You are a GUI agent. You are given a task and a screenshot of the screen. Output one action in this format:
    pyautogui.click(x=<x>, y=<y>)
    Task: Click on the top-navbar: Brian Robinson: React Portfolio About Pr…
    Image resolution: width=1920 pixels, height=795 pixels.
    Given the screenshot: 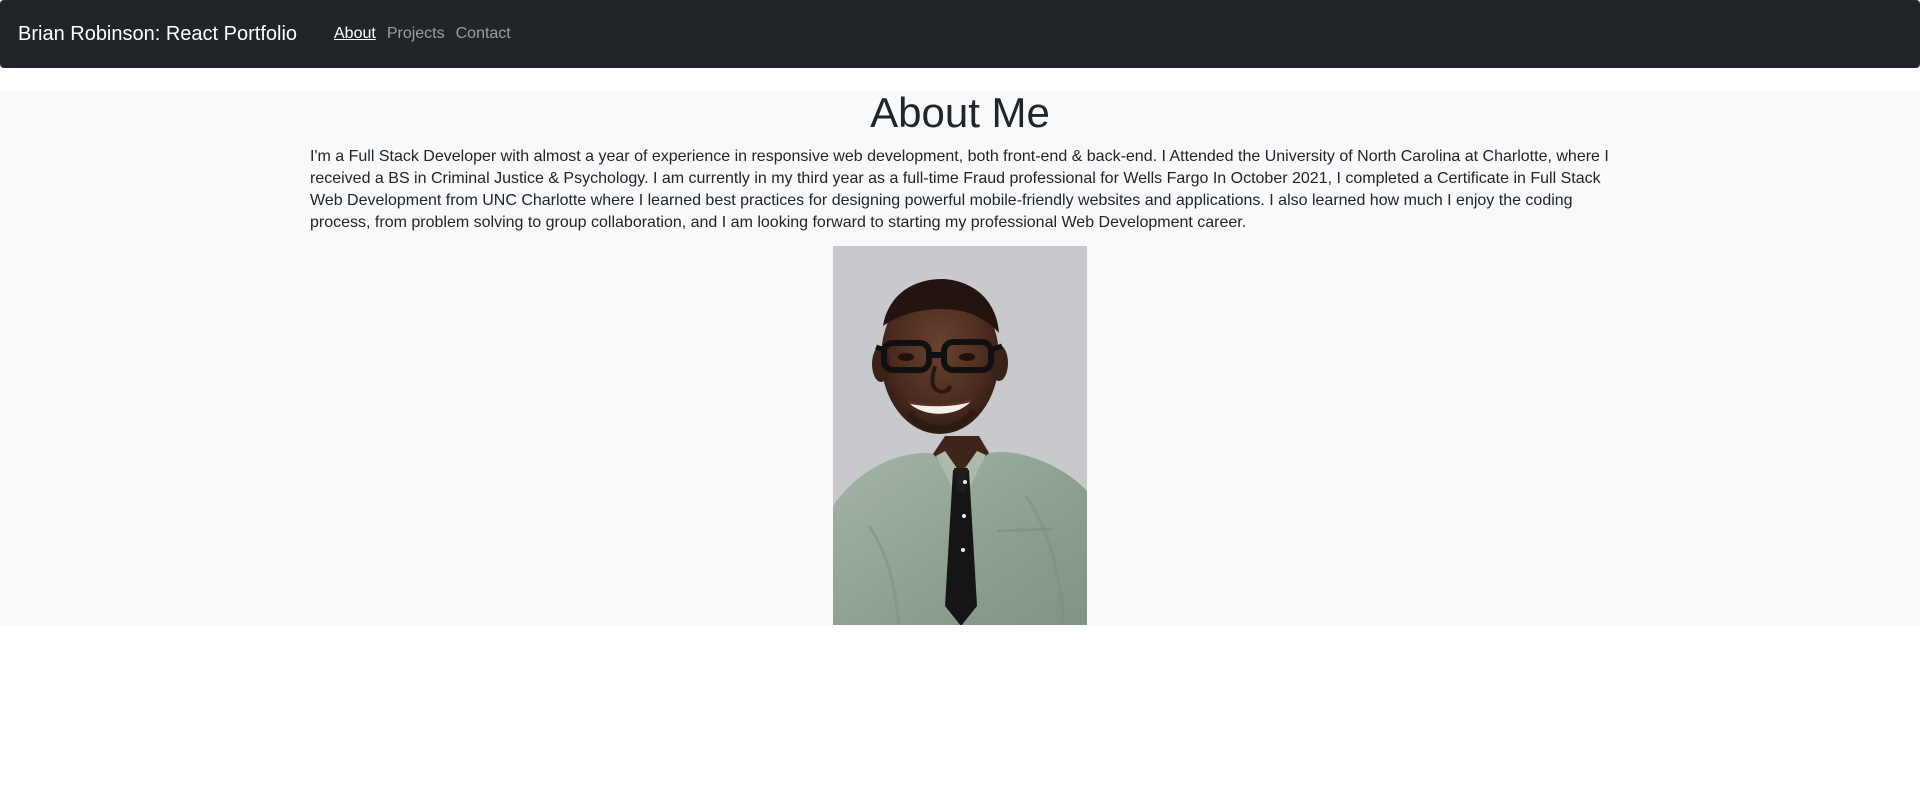 What is the action you would take?
    pyautogui.click(x=960, y=34)
    